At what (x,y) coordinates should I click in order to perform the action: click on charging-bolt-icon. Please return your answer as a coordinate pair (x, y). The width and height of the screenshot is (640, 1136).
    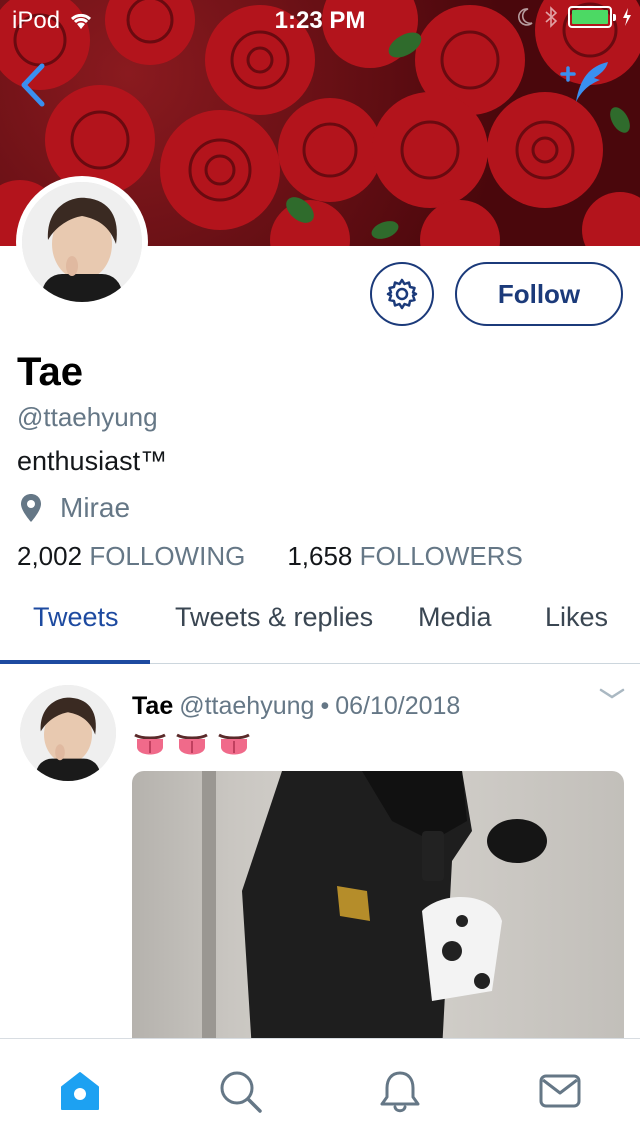
    Looking at the image, I should click on (627, 17).